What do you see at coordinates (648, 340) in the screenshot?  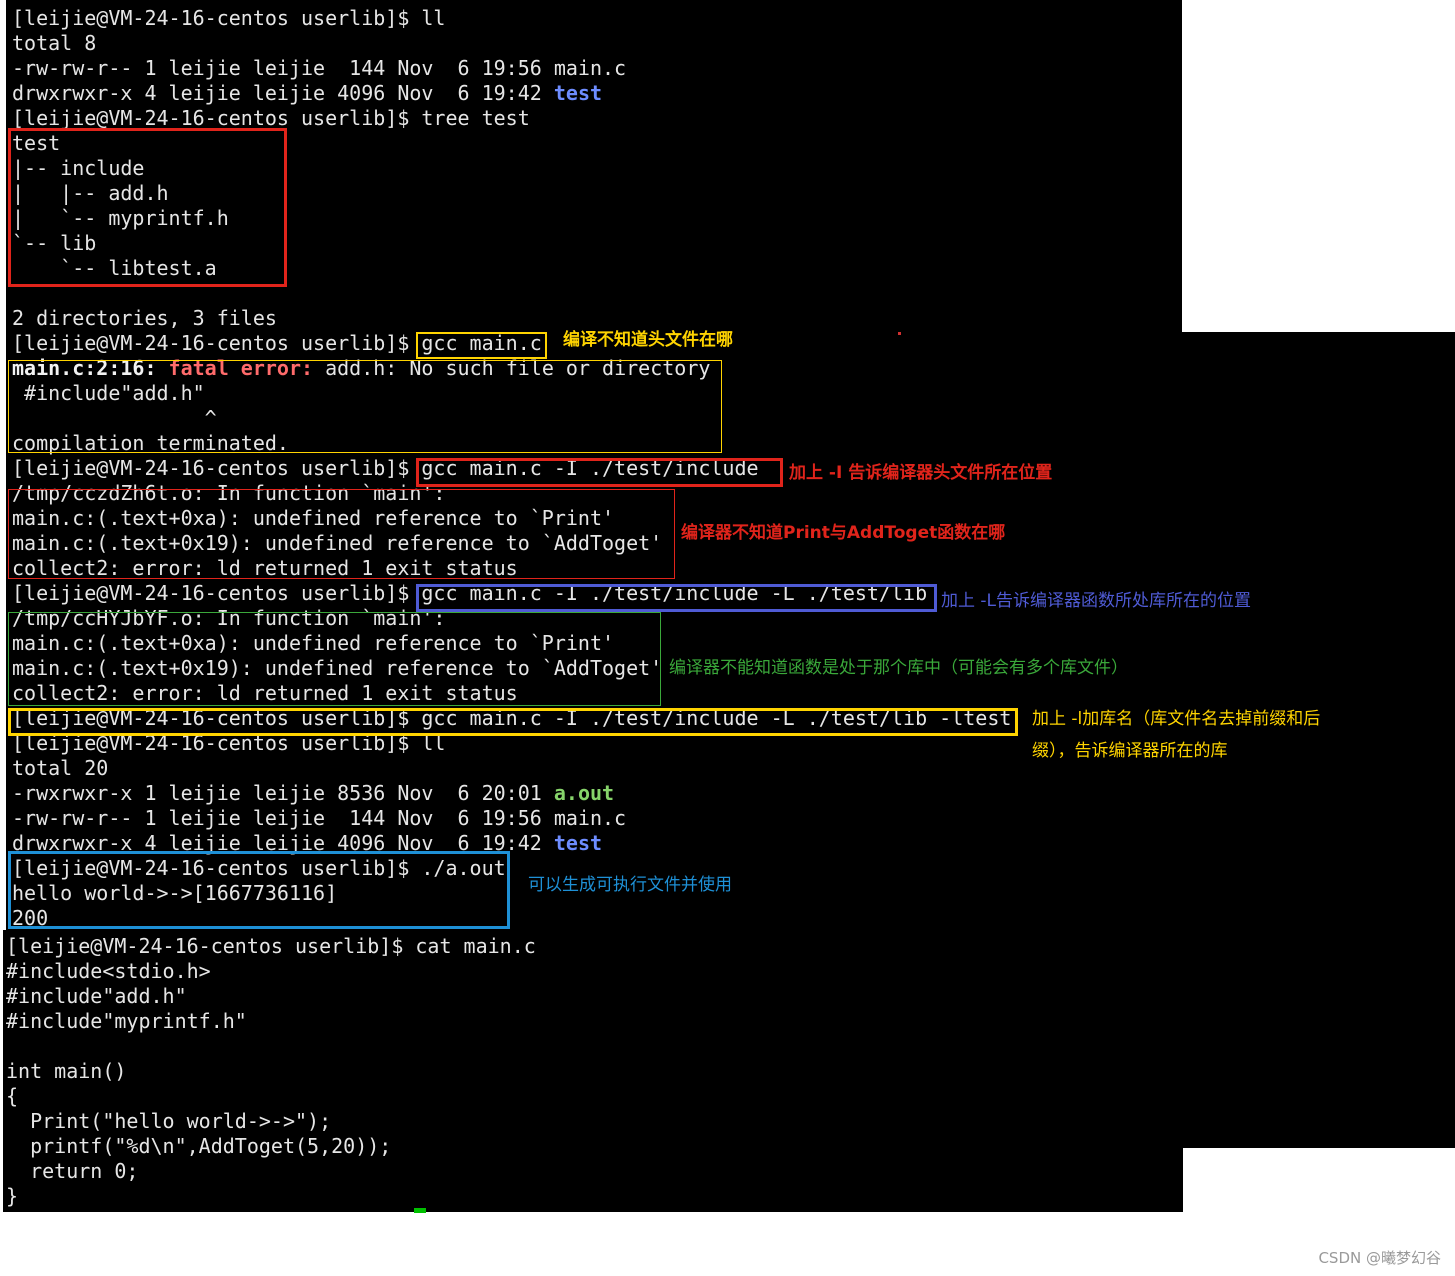 I see `note-header-unknown: 编译不知道头文件在哪` at bounding box center [648, 340].